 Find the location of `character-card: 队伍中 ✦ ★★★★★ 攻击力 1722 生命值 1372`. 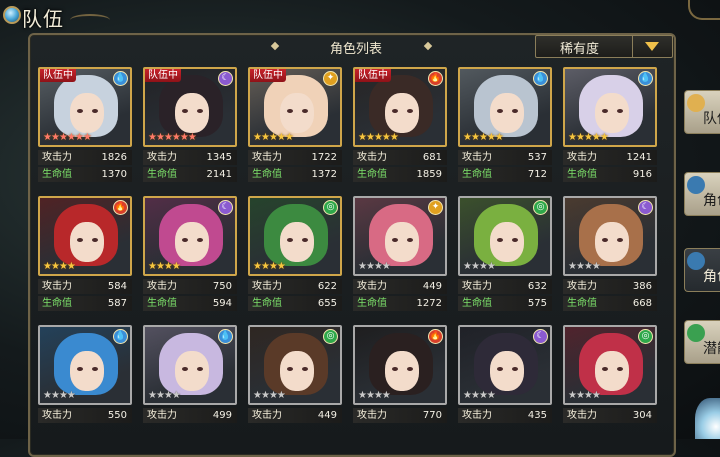

character-card: 队伍中 ✦ ★★★★★ 攻击力 1722 生命值 1372 is located at coordinates (295, 126).